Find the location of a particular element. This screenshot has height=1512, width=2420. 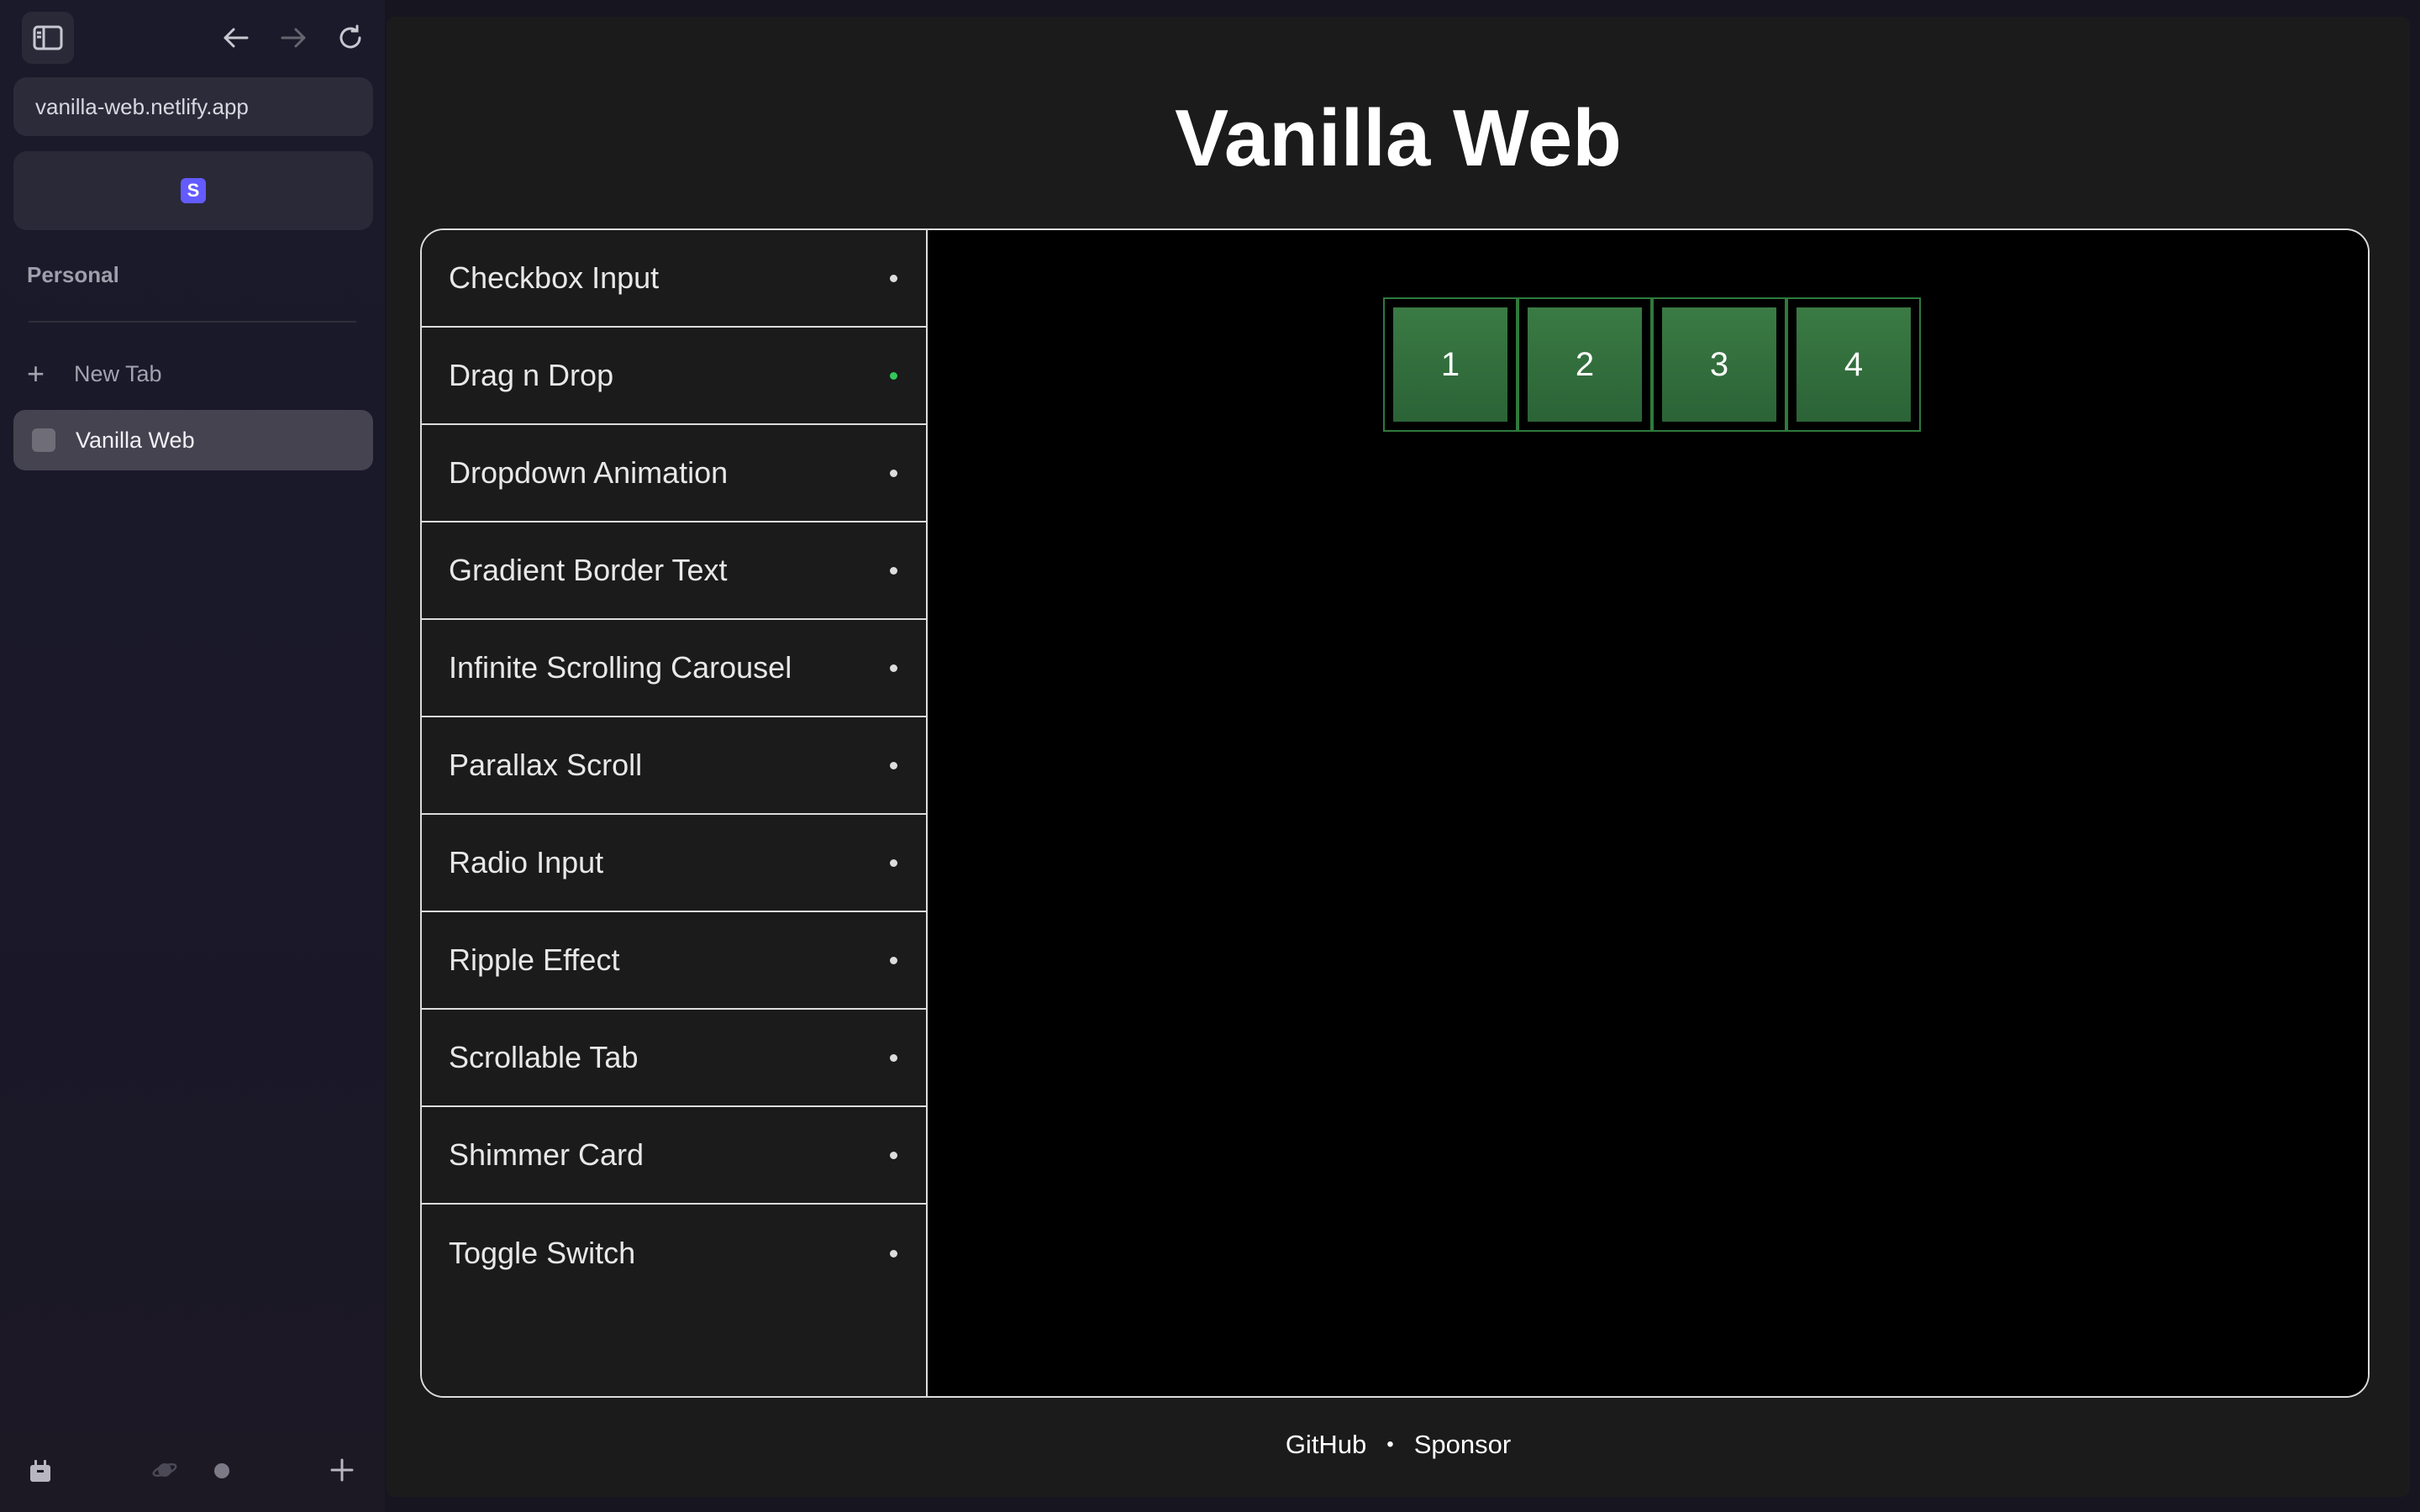

demo-item-label: Dropdown Animation is located at coordinates (589, 472).